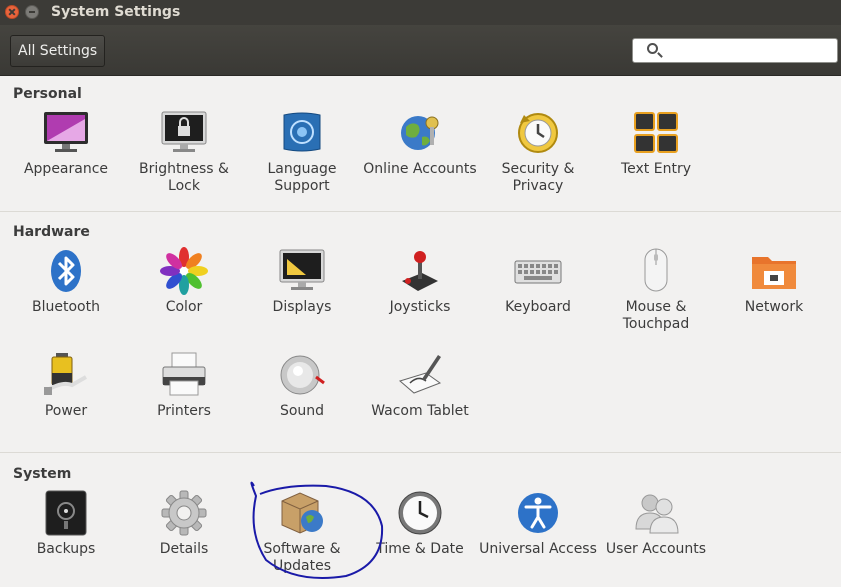 Image resolution: width=841 pixels, height=587 pixels. I want to click on window-title: System Settings, so click(116, 12).